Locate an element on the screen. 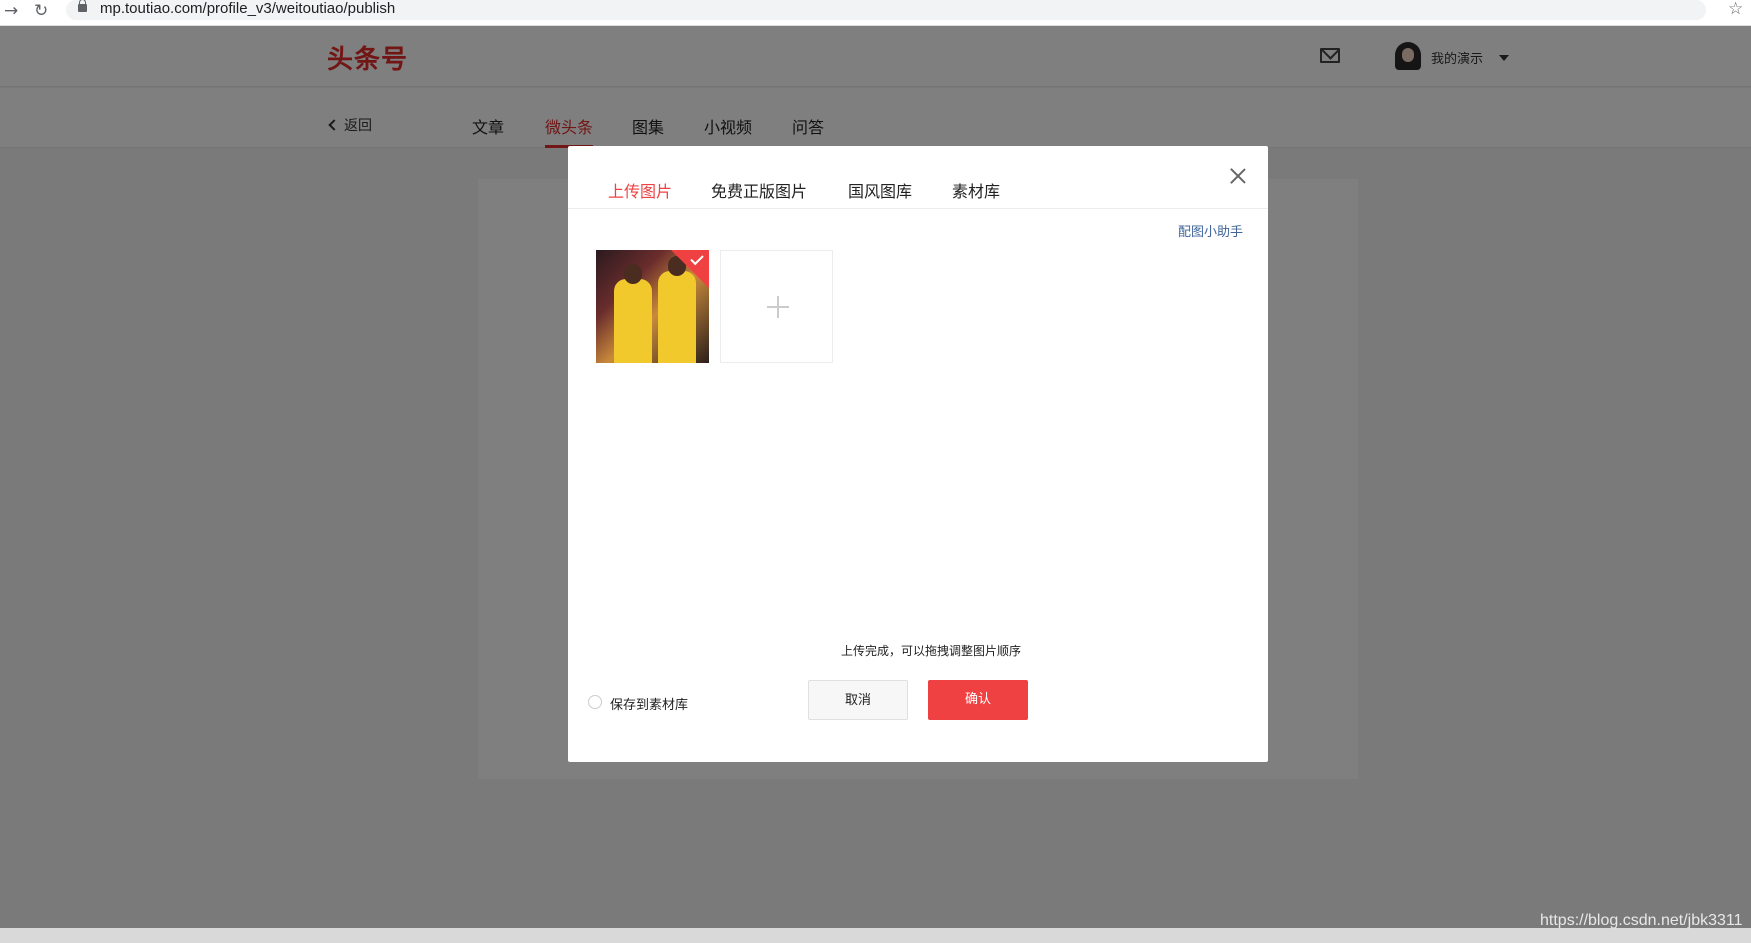  cancel-button: 取消 is located at coordinates (858, 700).